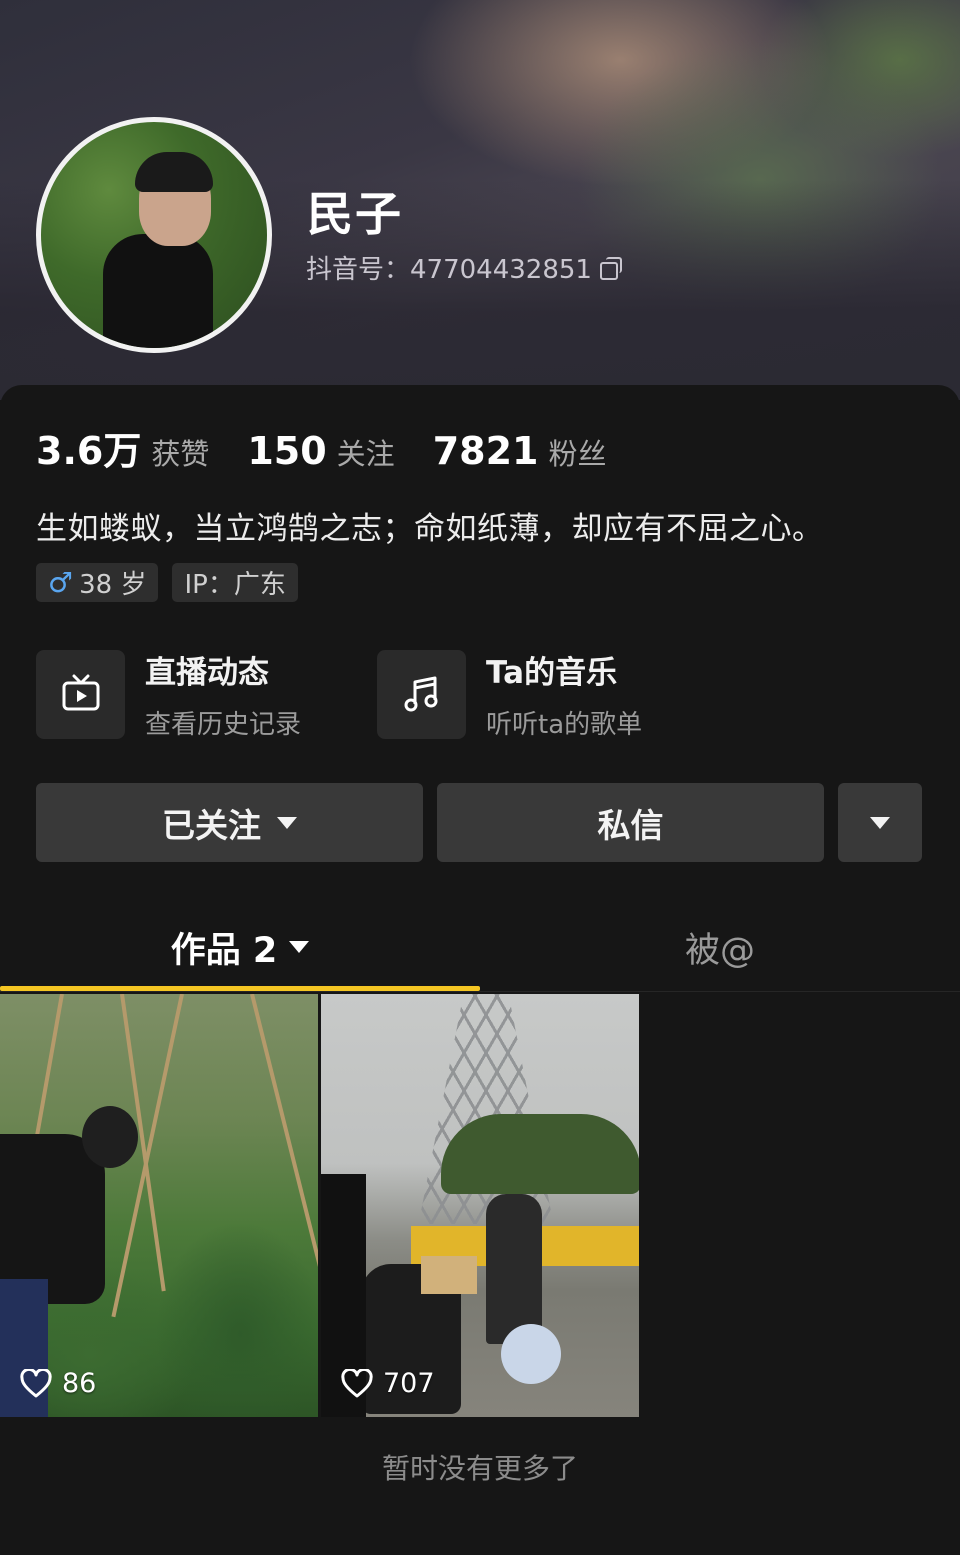 This screenshot has width=960, height=1555. What do you see at coordinates (284, 1149) in the screenshot?
I see `bean-pole` at bounding box center [284, 1149].